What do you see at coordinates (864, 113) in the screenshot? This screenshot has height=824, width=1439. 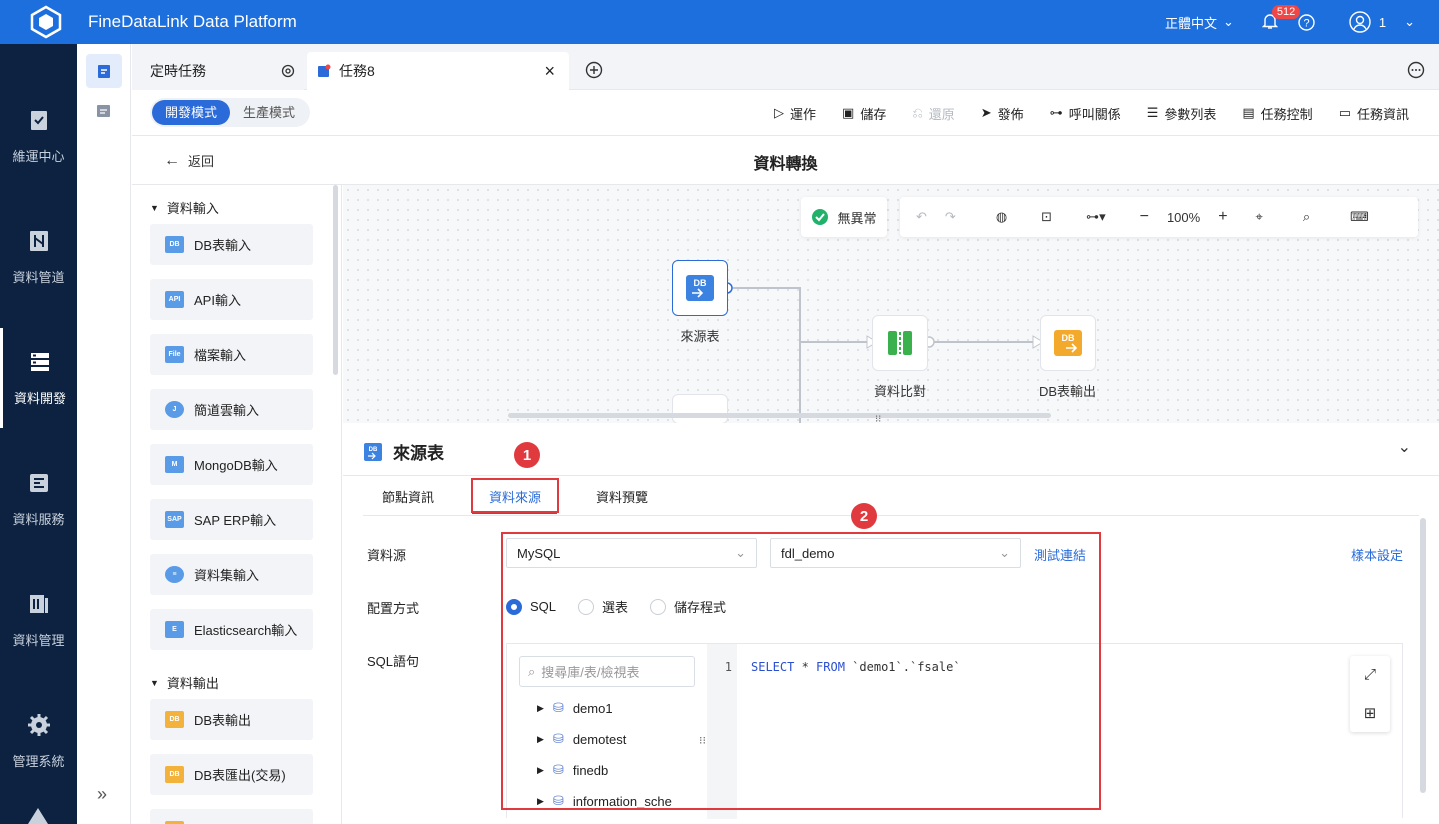 I see `save-button: ▣ 儲存` at bounding box center [864, 113].